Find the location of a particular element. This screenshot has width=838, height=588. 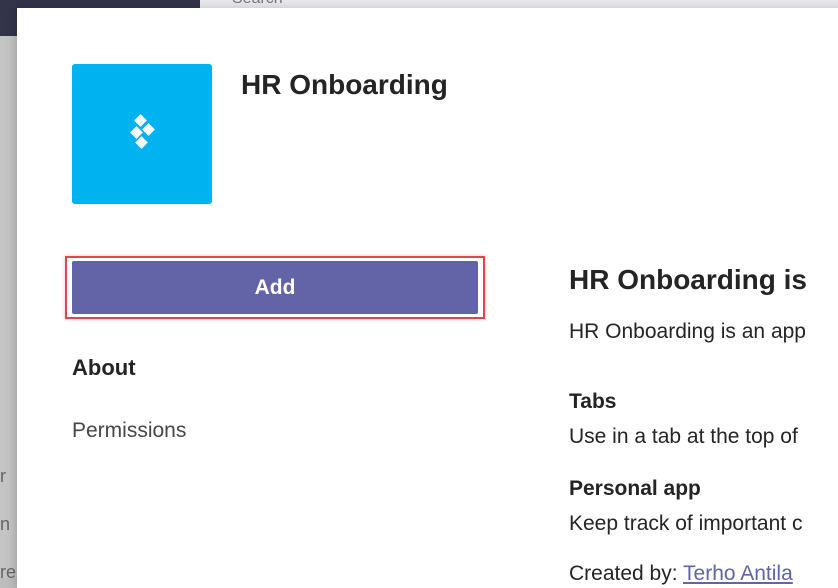

created-by-label: Created by: is located at coordinates (623, 573).